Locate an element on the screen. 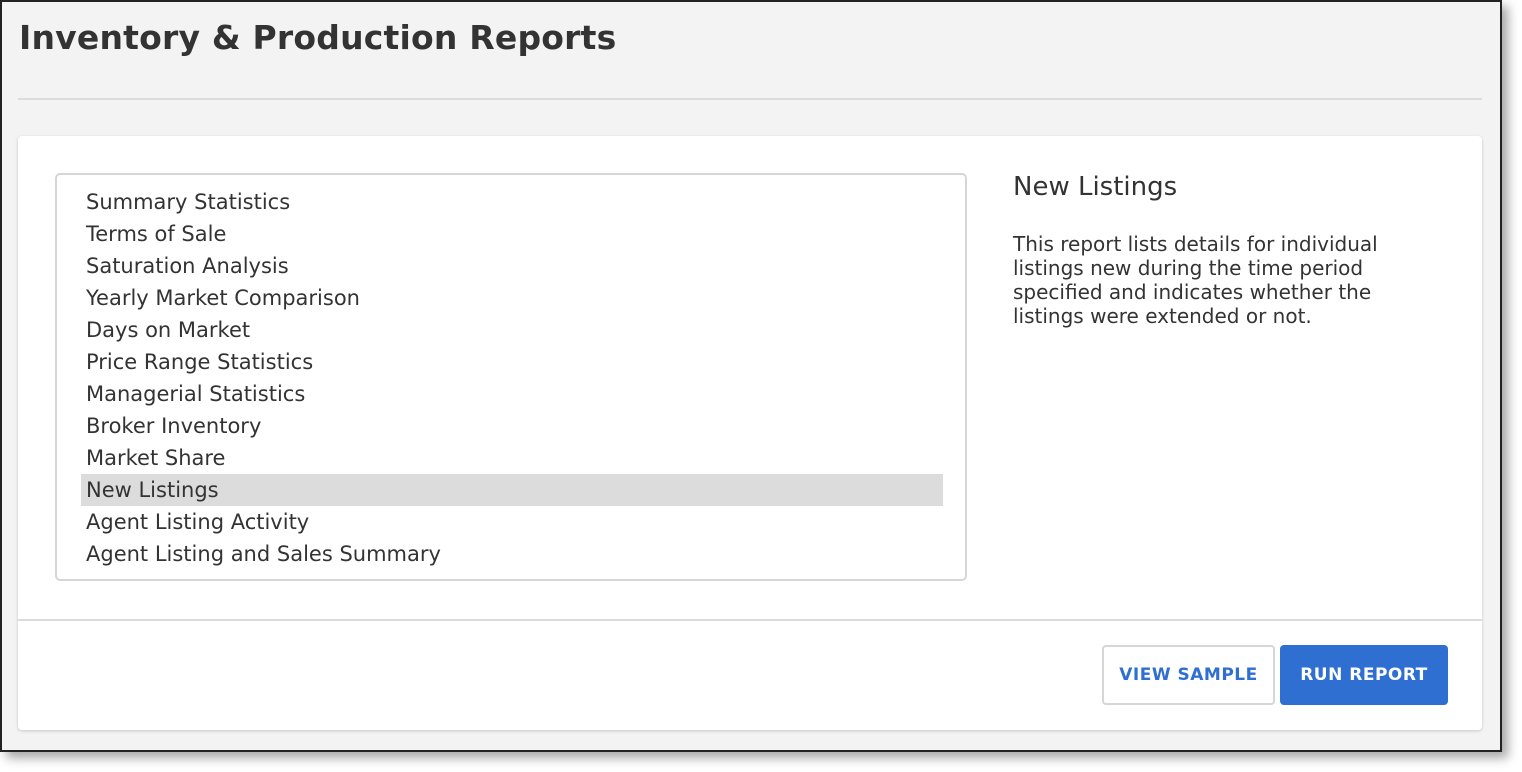  report-item-agent-listing-activity: Agent Listing Activity is located at coordinates (512, 522).